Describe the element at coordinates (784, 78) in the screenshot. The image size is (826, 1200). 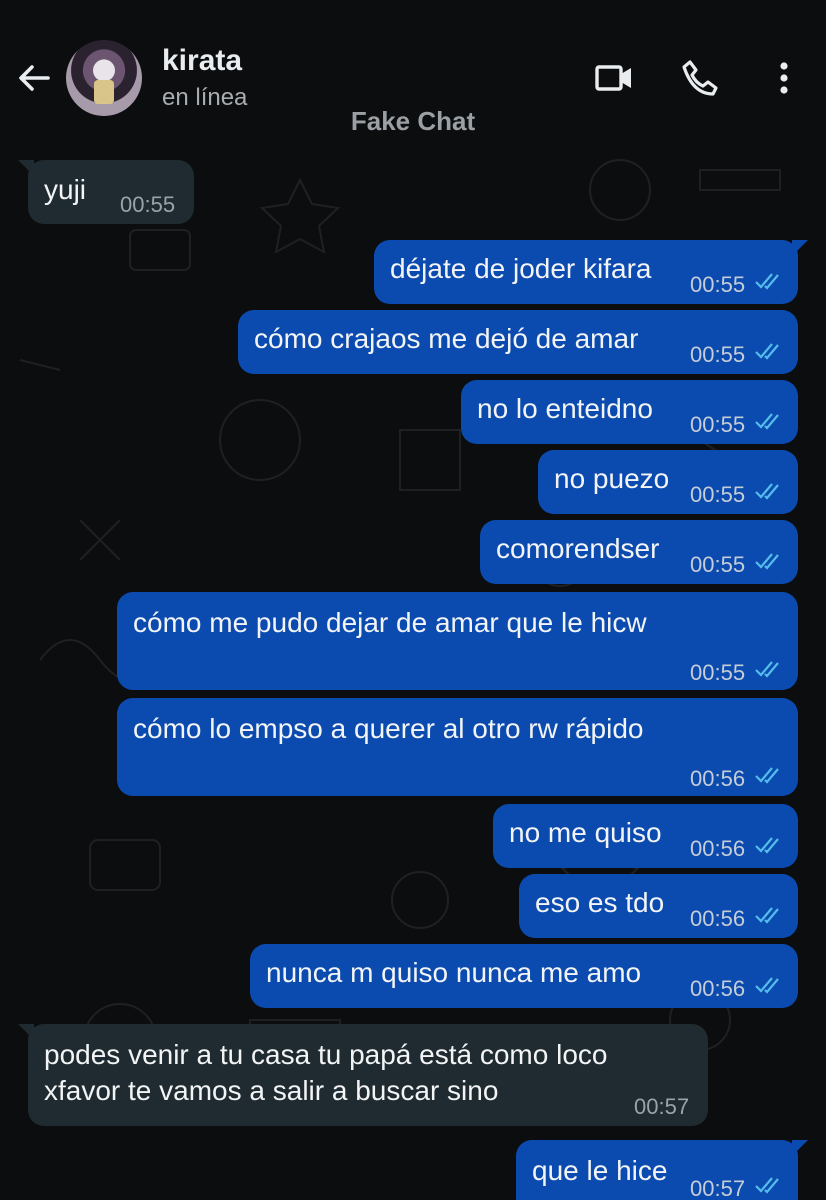
I see `more-vertical-icon` at that location.